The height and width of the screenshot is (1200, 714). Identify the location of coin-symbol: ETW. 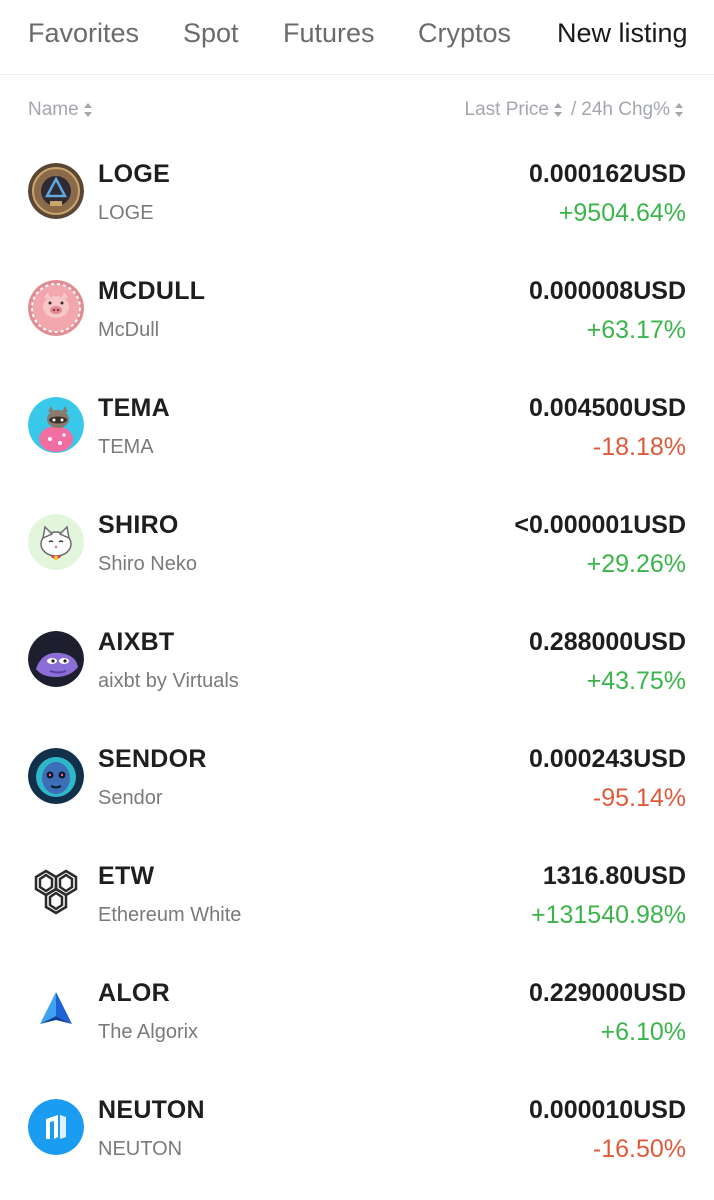
(126, 876).